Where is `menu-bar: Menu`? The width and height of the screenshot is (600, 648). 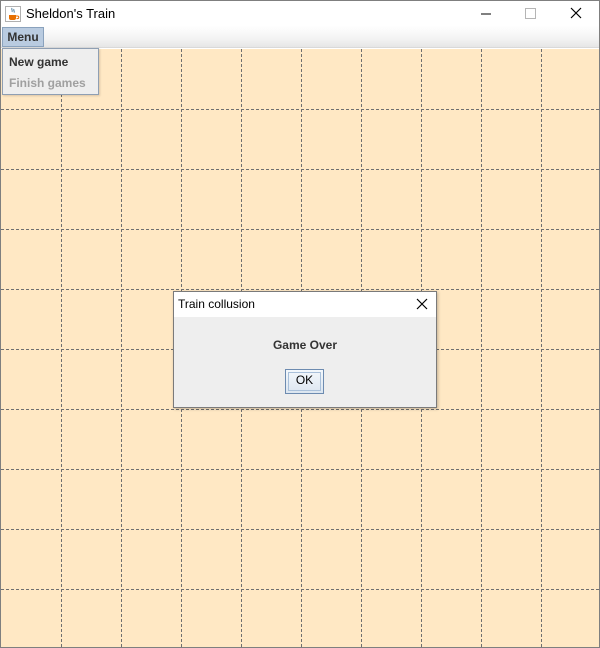
menu-bar: Menu is located at coordinates (300, 37).